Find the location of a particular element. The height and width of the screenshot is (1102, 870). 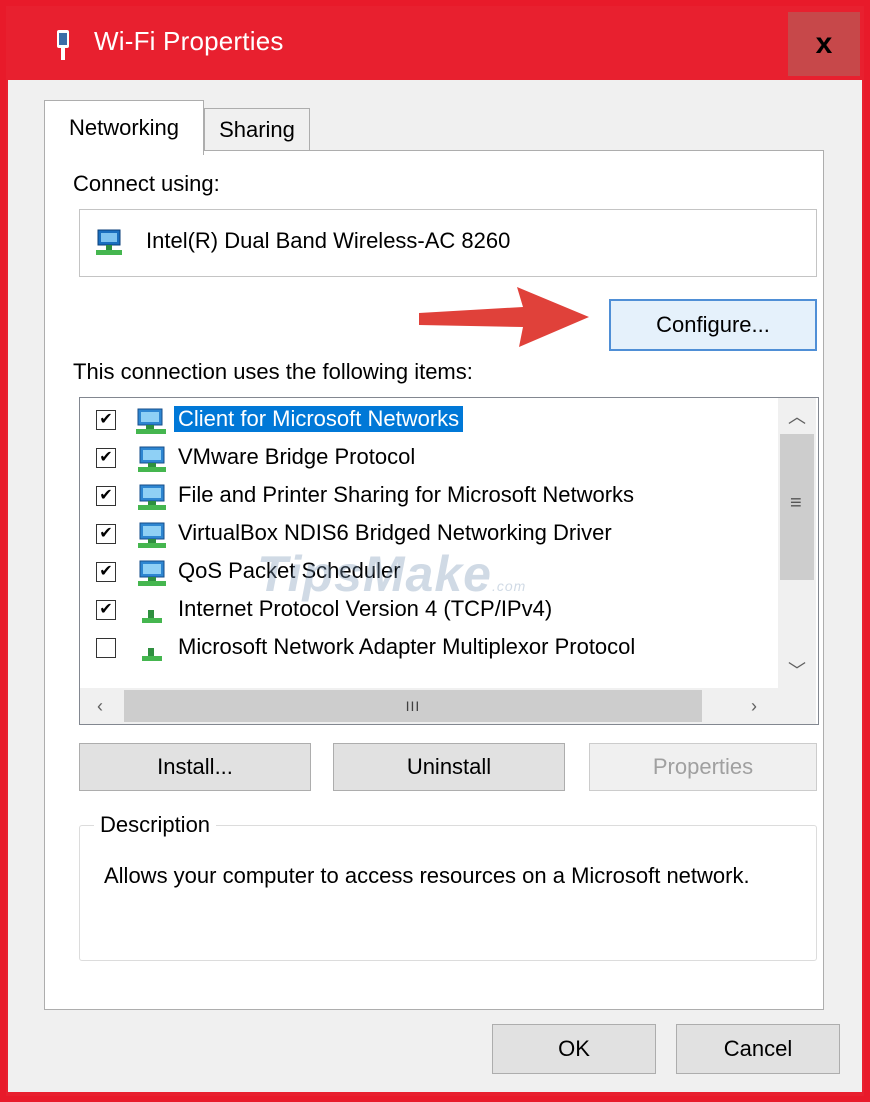

list-item: ✔ Client for Microsoft Networks is located at coordinates (425, 421).